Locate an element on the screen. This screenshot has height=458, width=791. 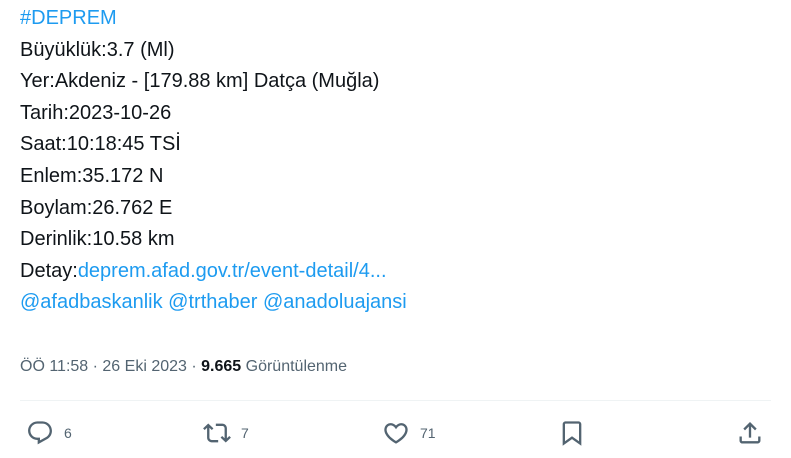
share-icon is located at coordinates (750, 433).